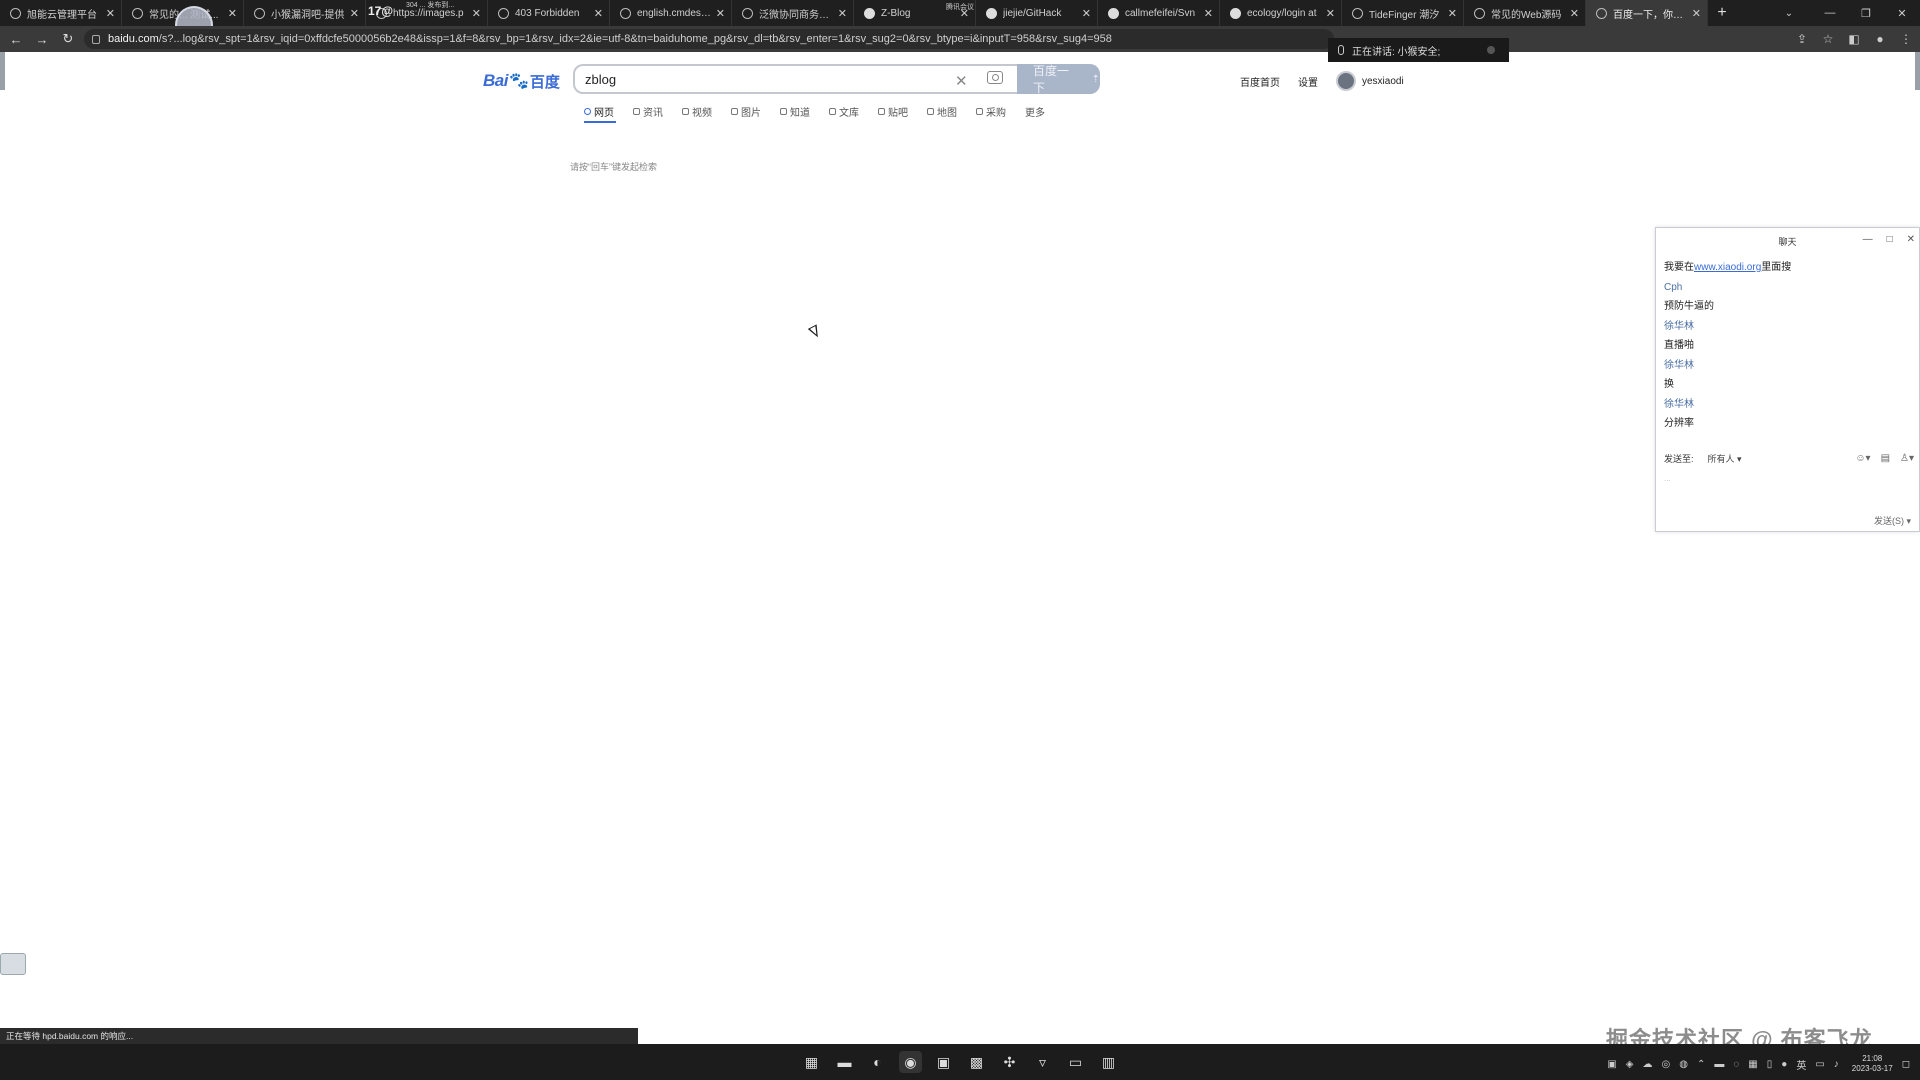 This screenshot has width=1920, height=1080. What do you see at coordinates (1370, 81) in the screenshot?
I see `user-menu: yesxiaodi` at bounding box center [1370, 81].